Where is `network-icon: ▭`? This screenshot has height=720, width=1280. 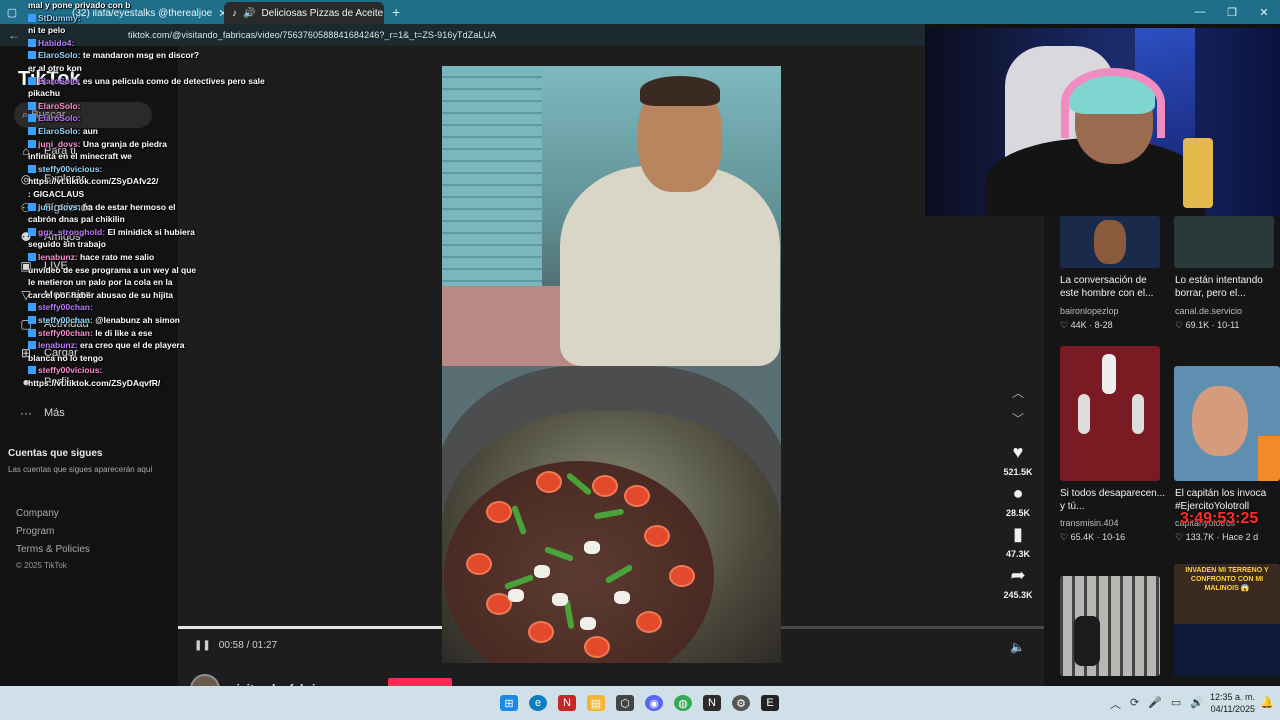
network-icon: ▭ is located at coordinates (1176, 704).